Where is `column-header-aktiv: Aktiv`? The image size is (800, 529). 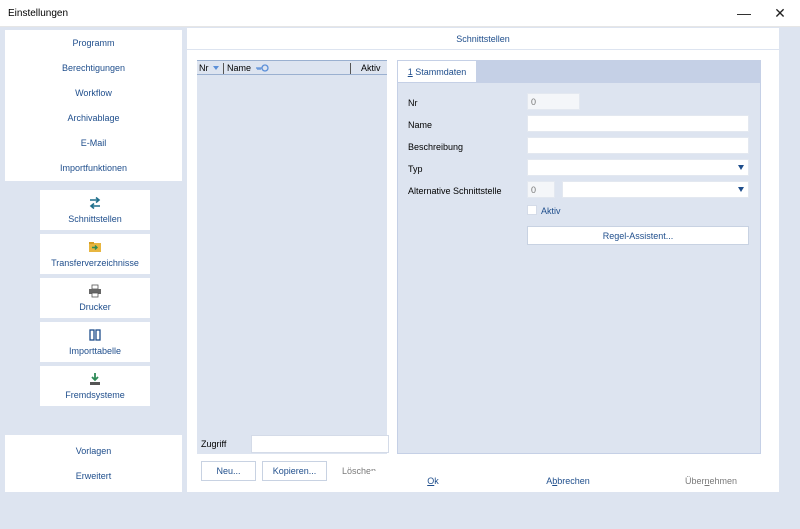 column-header-aktiv: Aktiv is located at coordinates (371, 68).